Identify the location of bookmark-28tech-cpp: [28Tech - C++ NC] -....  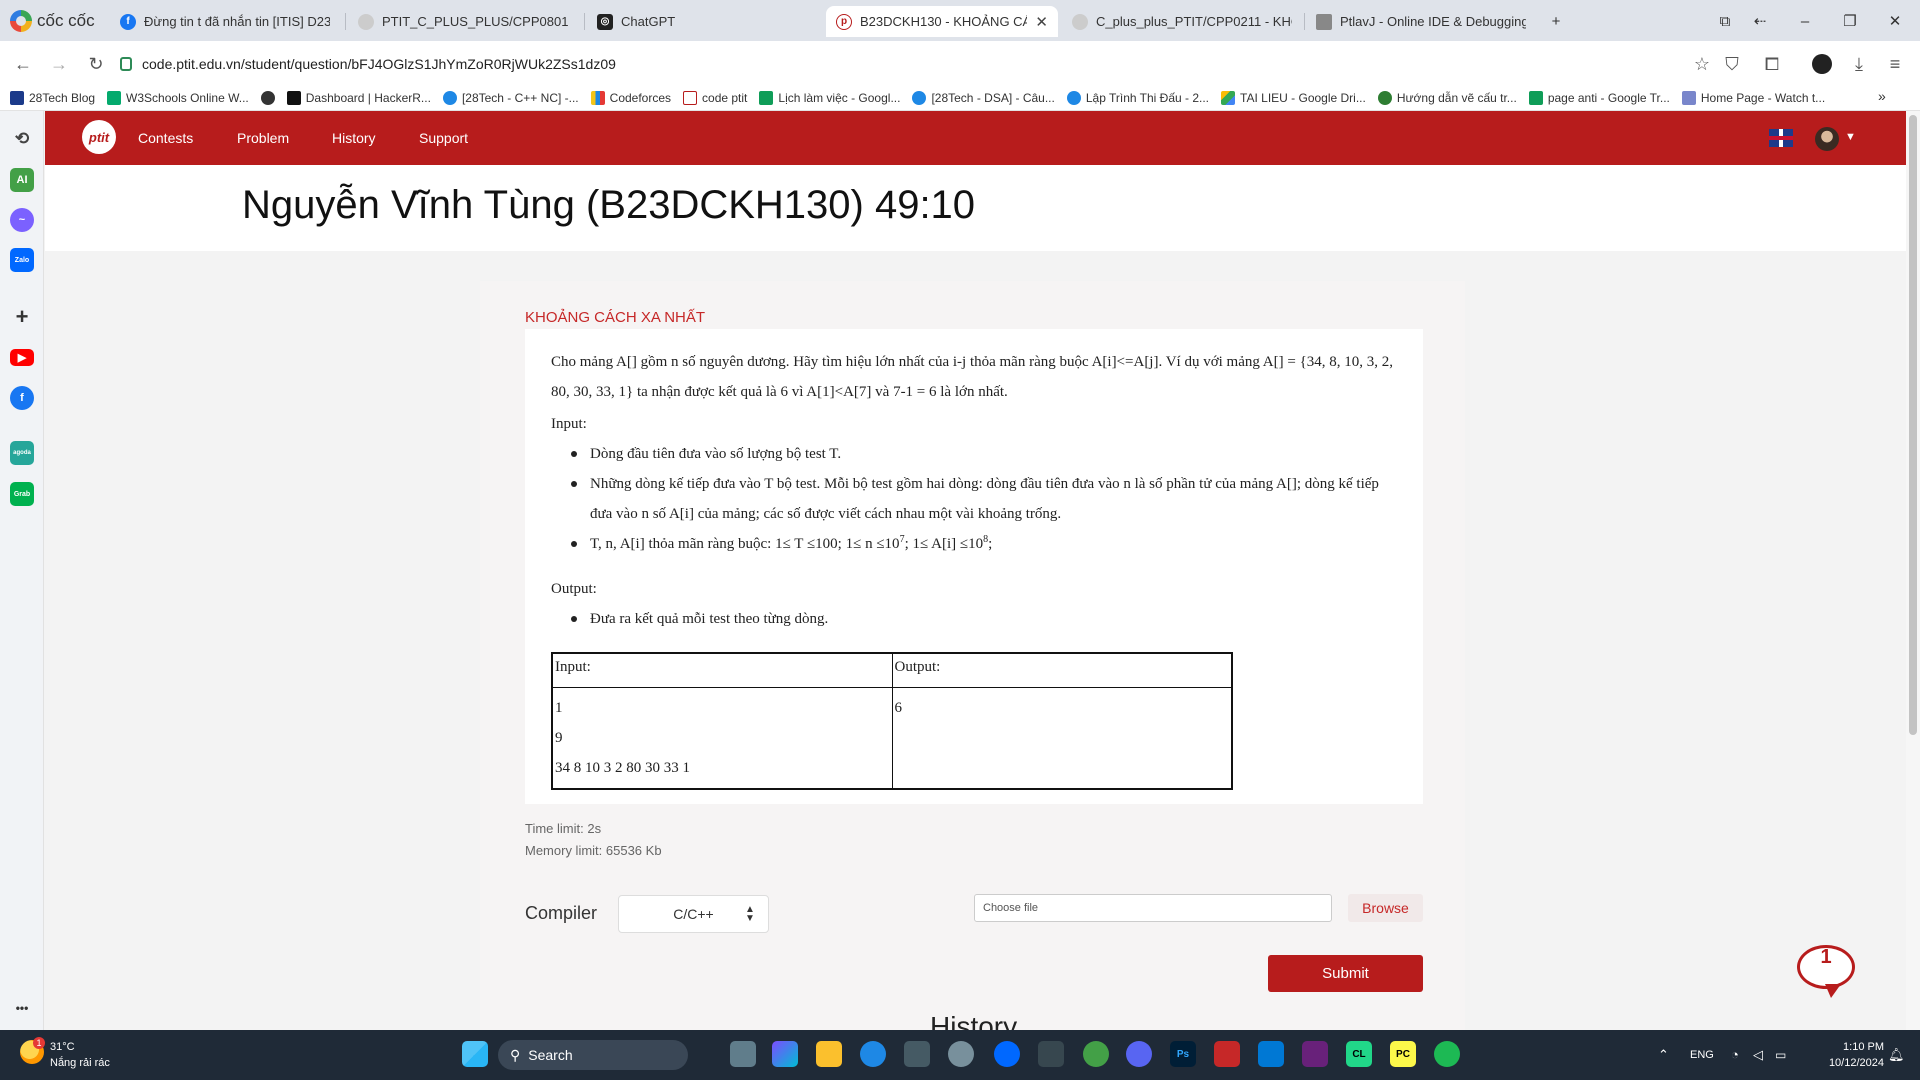
(510, 98).